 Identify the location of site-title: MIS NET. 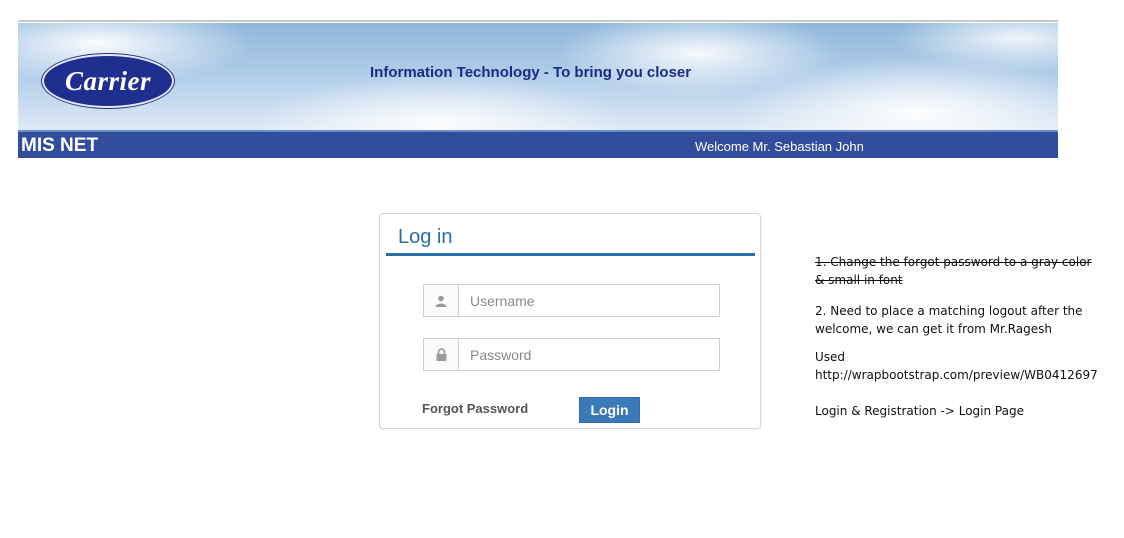
(60, 145).